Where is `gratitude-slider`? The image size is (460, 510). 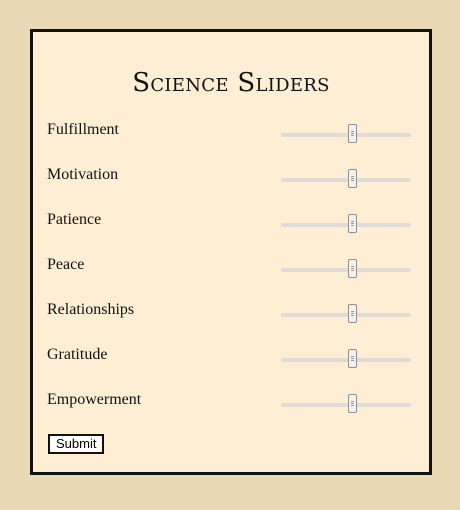
gratitude-slider is located at coordinates (346, 360).